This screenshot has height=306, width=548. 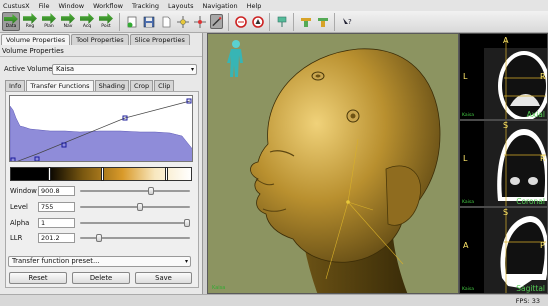 I want to click on workflow-plan-button: Plan, so click(x=49, y=21).